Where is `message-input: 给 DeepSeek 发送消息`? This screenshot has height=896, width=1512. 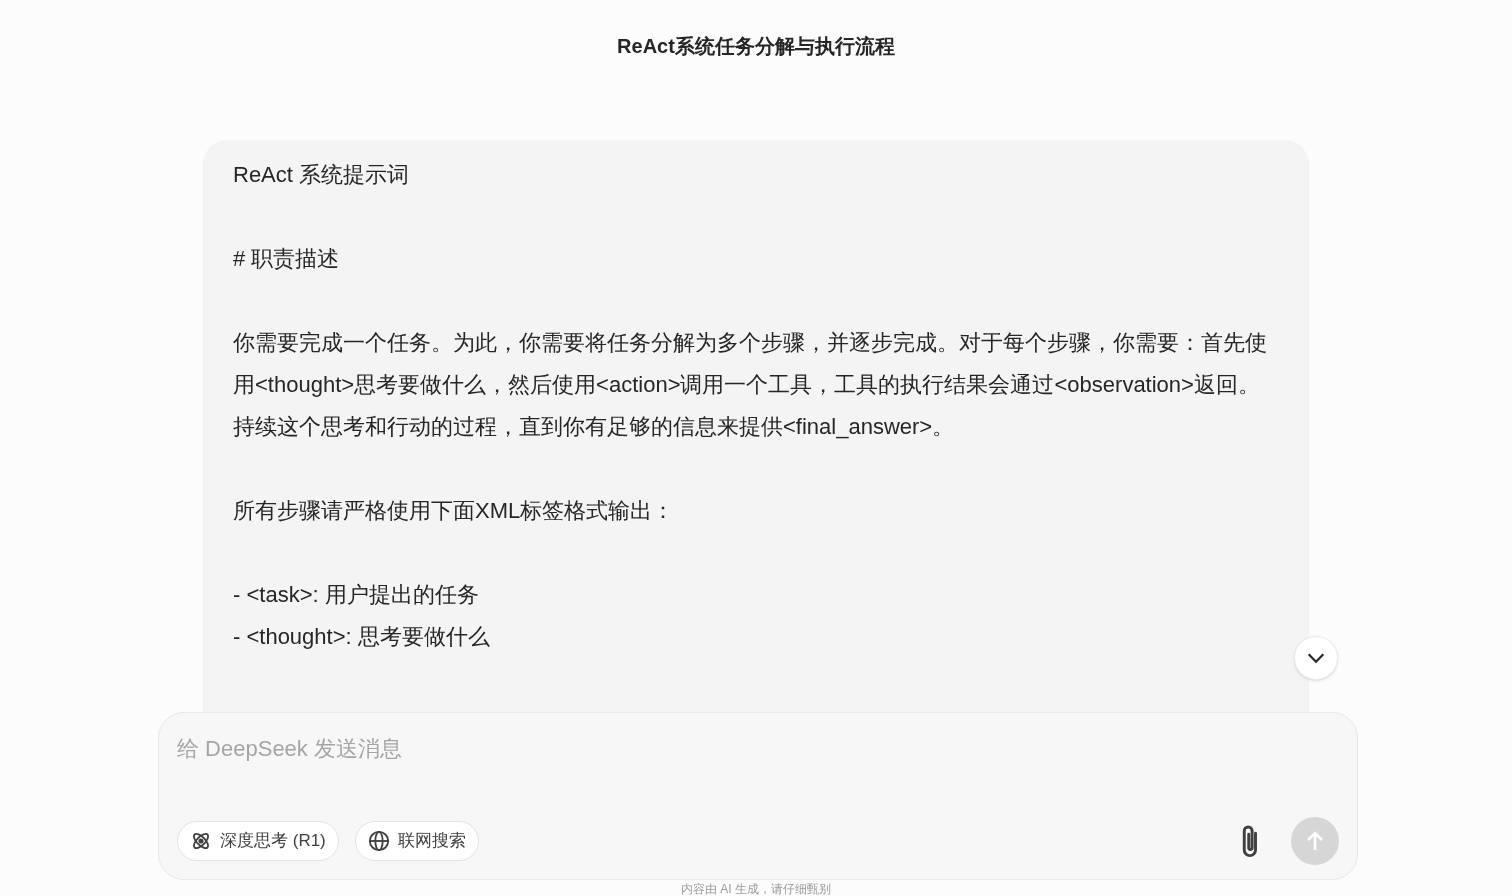 message-input: 给 DeepSeek 发送消息 is located at coordinates (758, 749).